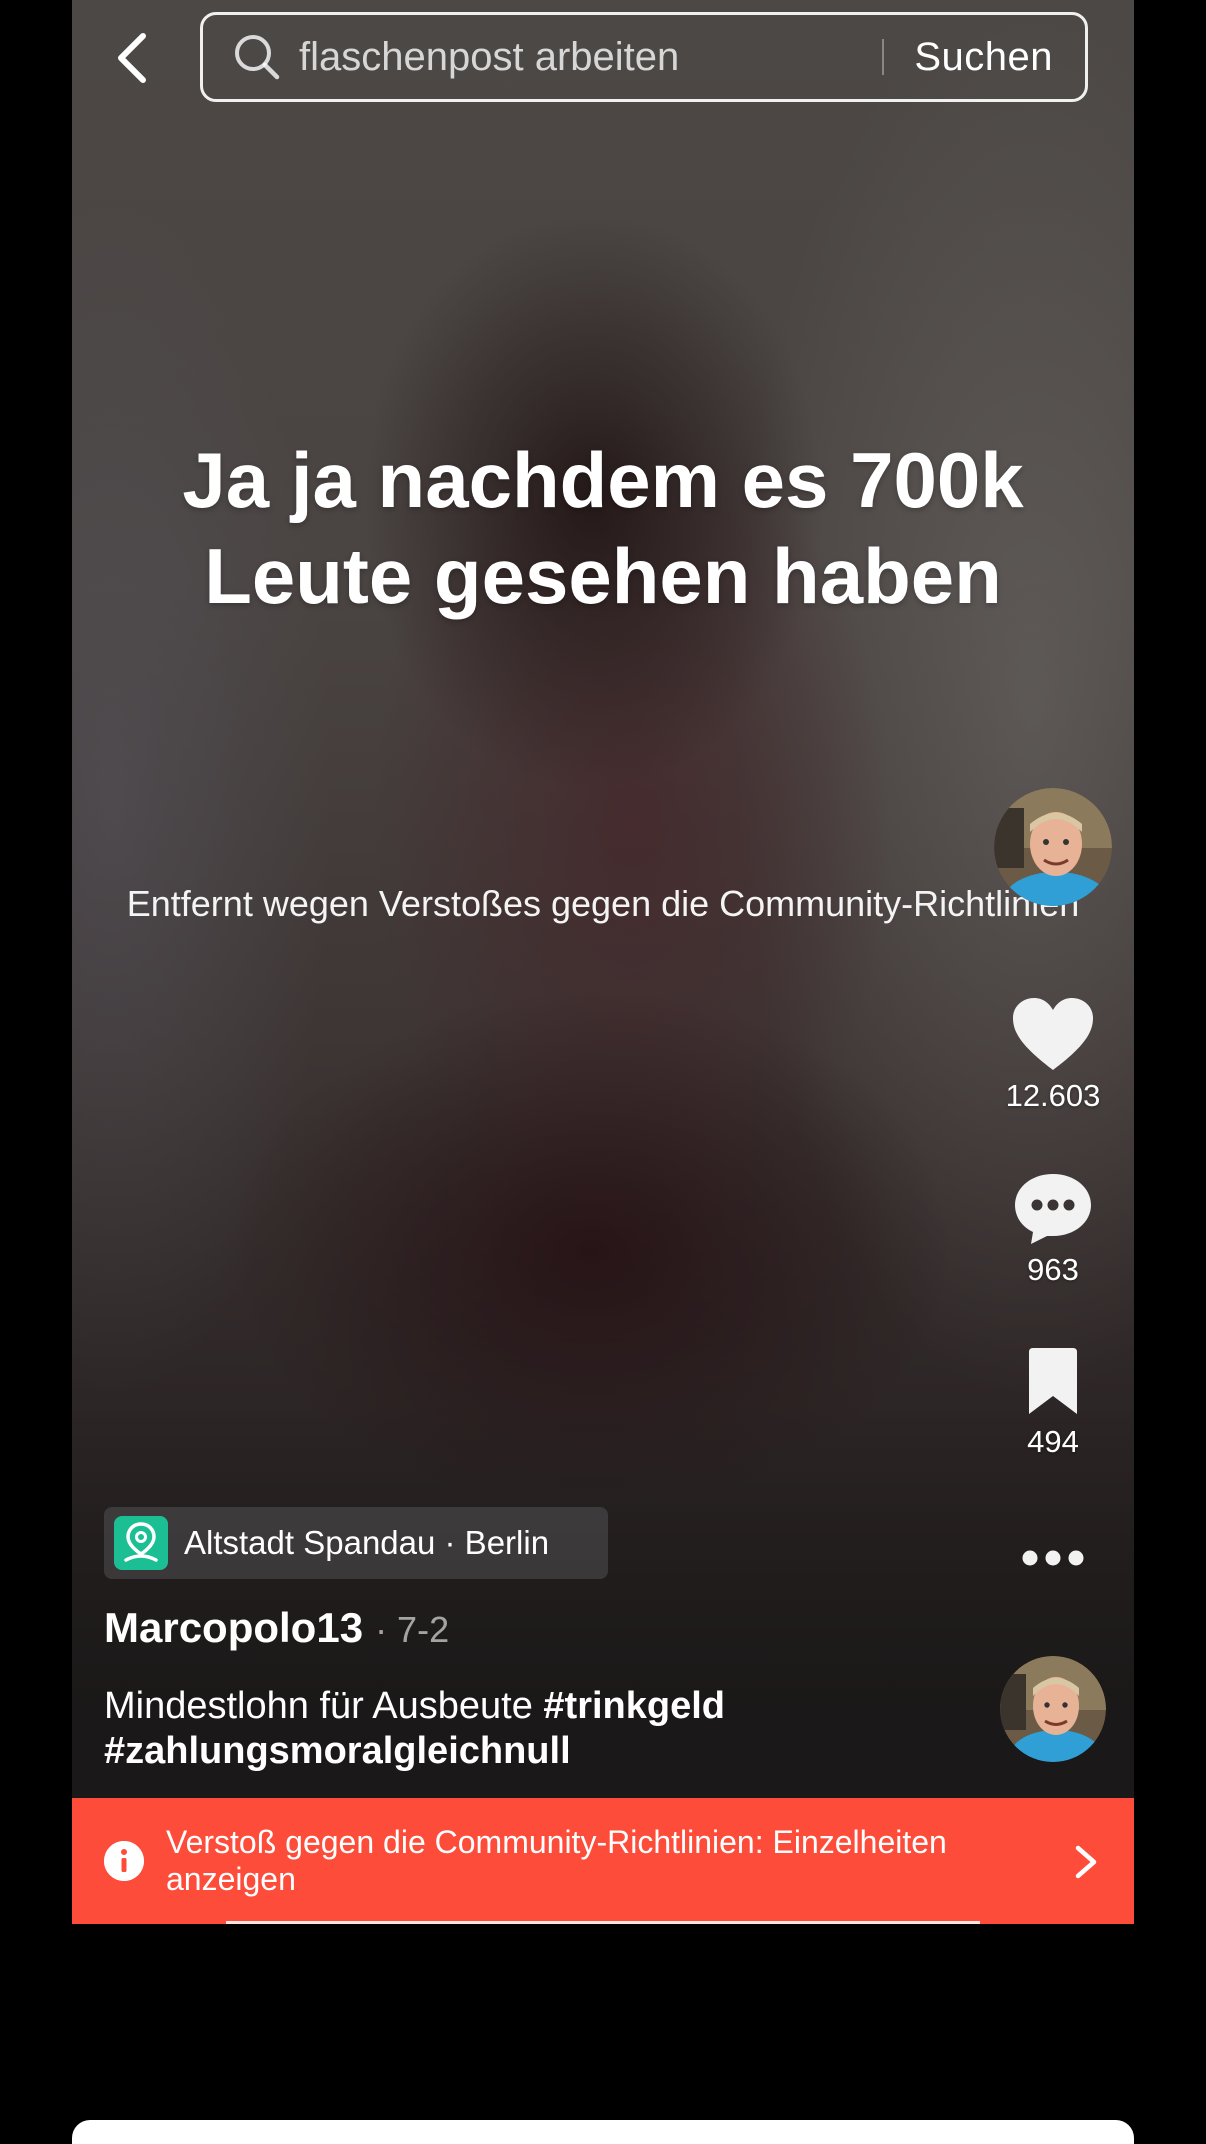  I want to click on post-date: · 7-2, so click(412, 1629).